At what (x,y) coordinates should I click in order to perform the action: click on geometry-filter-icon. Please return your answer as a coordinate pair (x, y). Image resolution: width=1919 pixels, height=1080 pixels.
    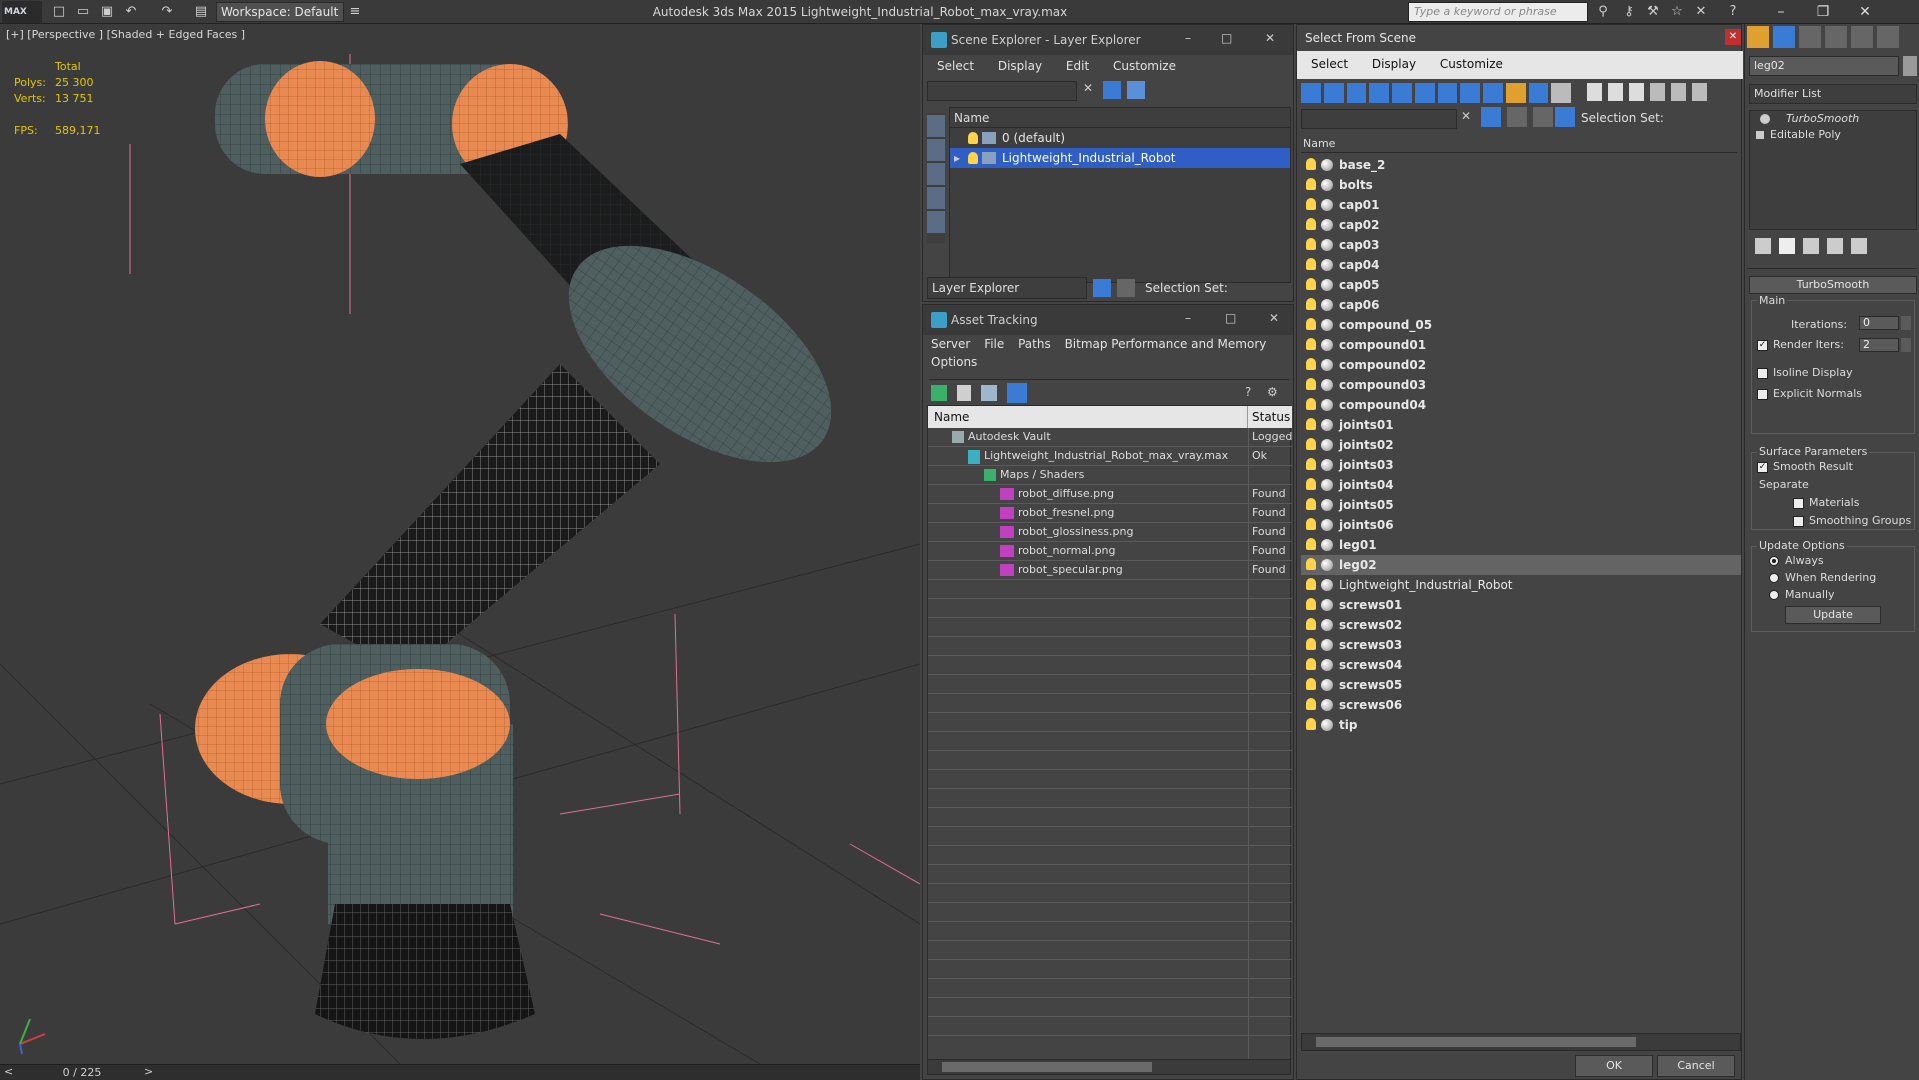
    Looking at the image, I should click on (1311, 93).